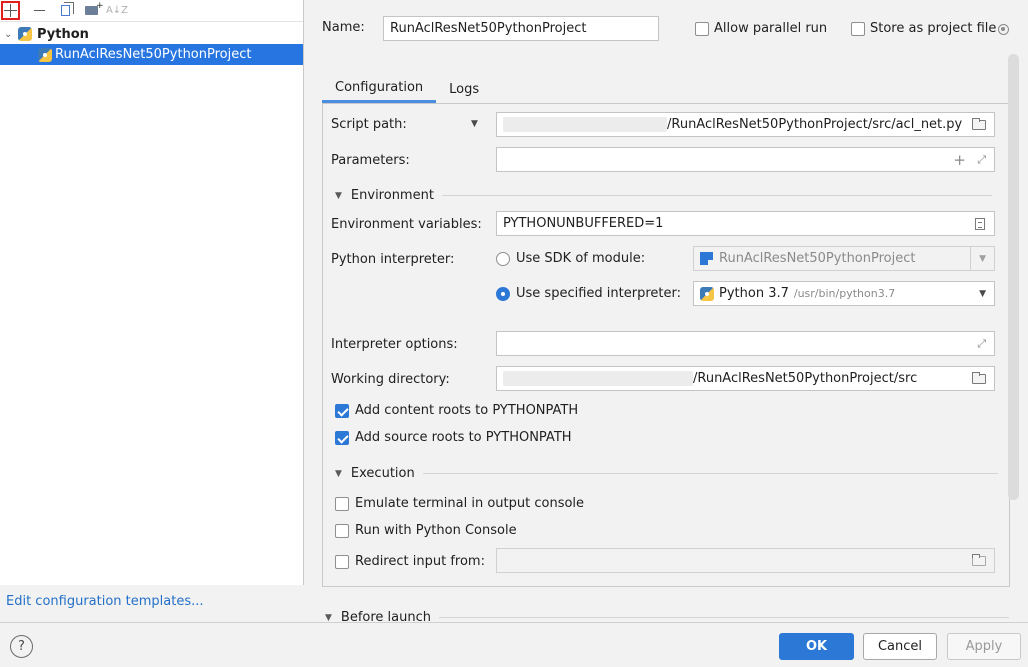  I want to click on redirect-input-field, so click(745, 560).